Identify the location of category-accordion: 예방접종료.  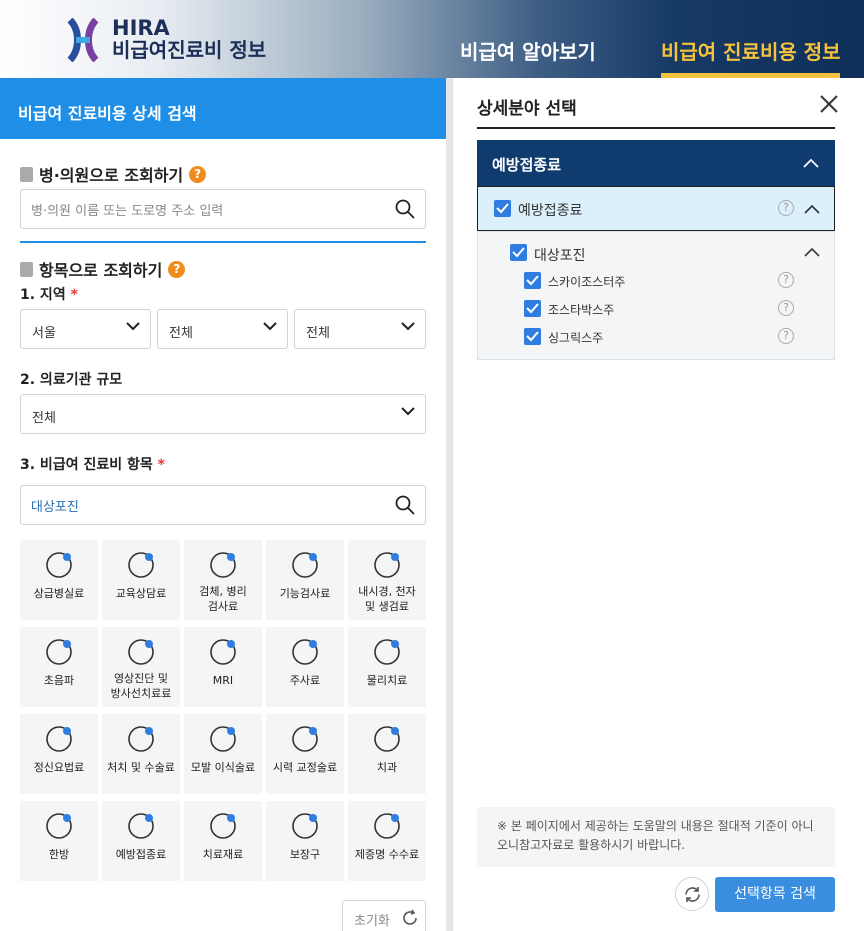
(656, 163).